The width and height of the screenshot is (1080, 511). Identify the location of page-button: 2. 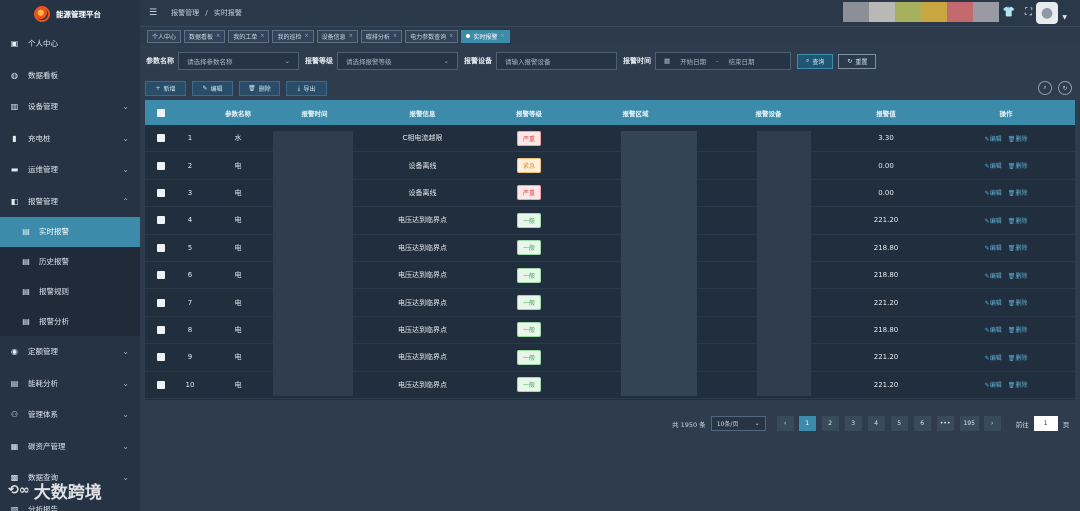
(830, 423).